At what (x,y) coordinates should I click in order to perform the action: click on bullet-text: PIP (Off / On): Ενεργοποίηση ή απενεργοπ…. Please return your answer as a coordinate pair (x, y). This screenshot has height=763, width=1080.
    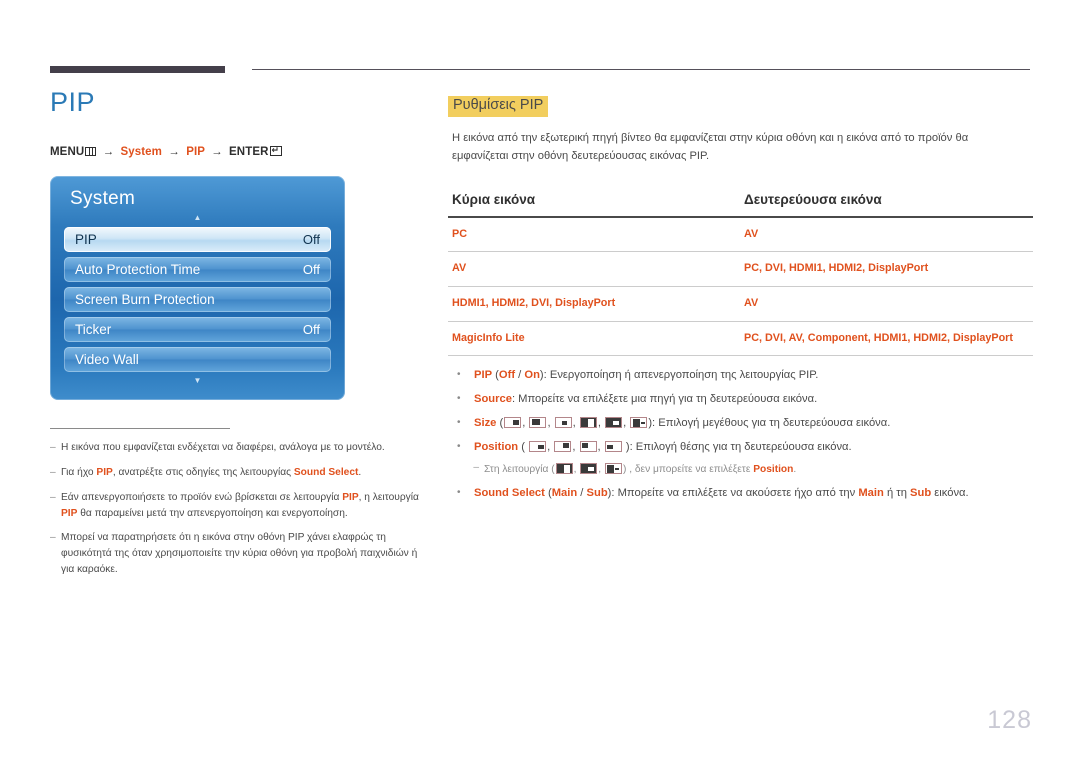
    Looking at the image, I should click on (646, 375).